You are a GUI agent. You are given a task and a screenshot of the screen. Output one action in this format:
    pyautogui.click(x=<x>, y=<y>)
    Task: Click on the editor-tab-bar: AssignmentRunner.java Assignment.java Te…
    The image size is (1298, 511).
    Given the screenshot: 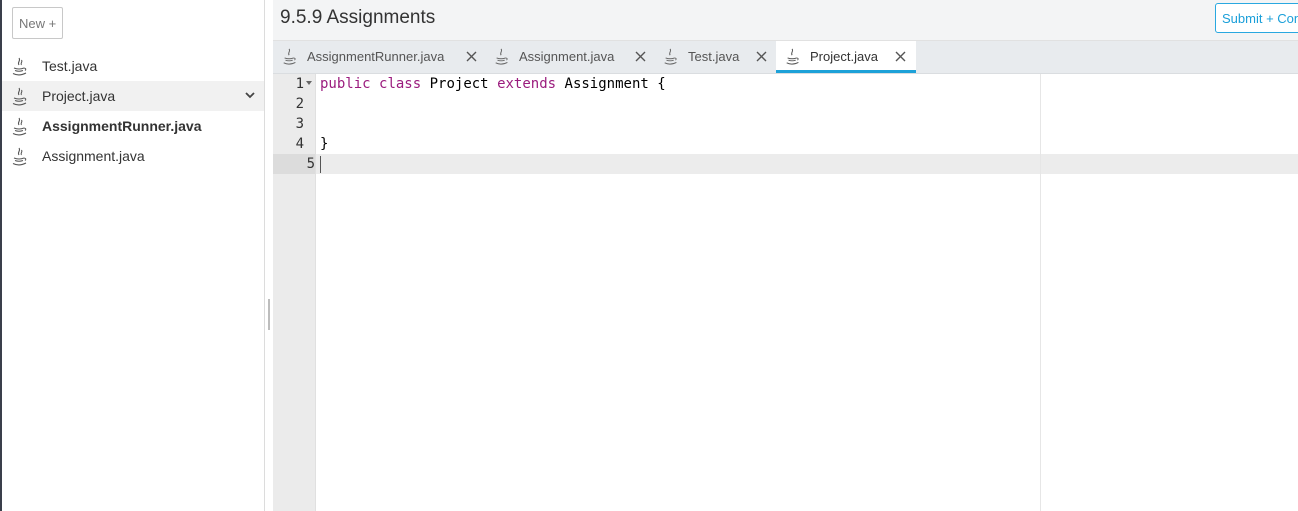 What is the action you would take?
    pyautogui.click(x=785, y=57)
    